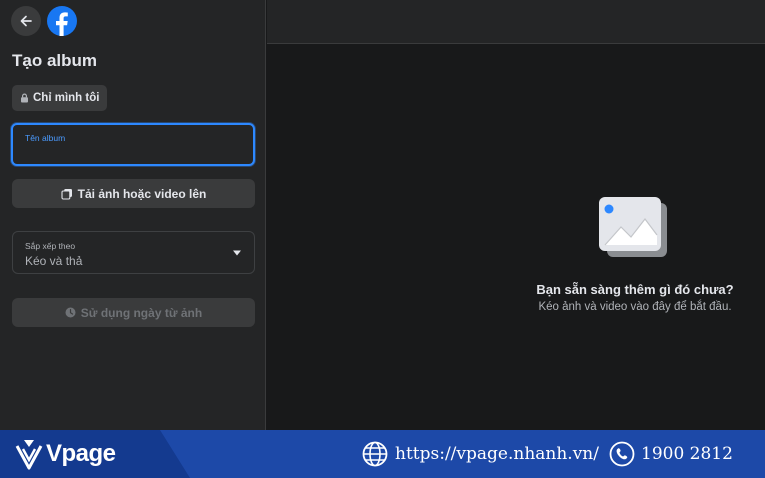  I want to click on upload-photos-button: Tải ảnh hoặc video lên, so click(133, 193).